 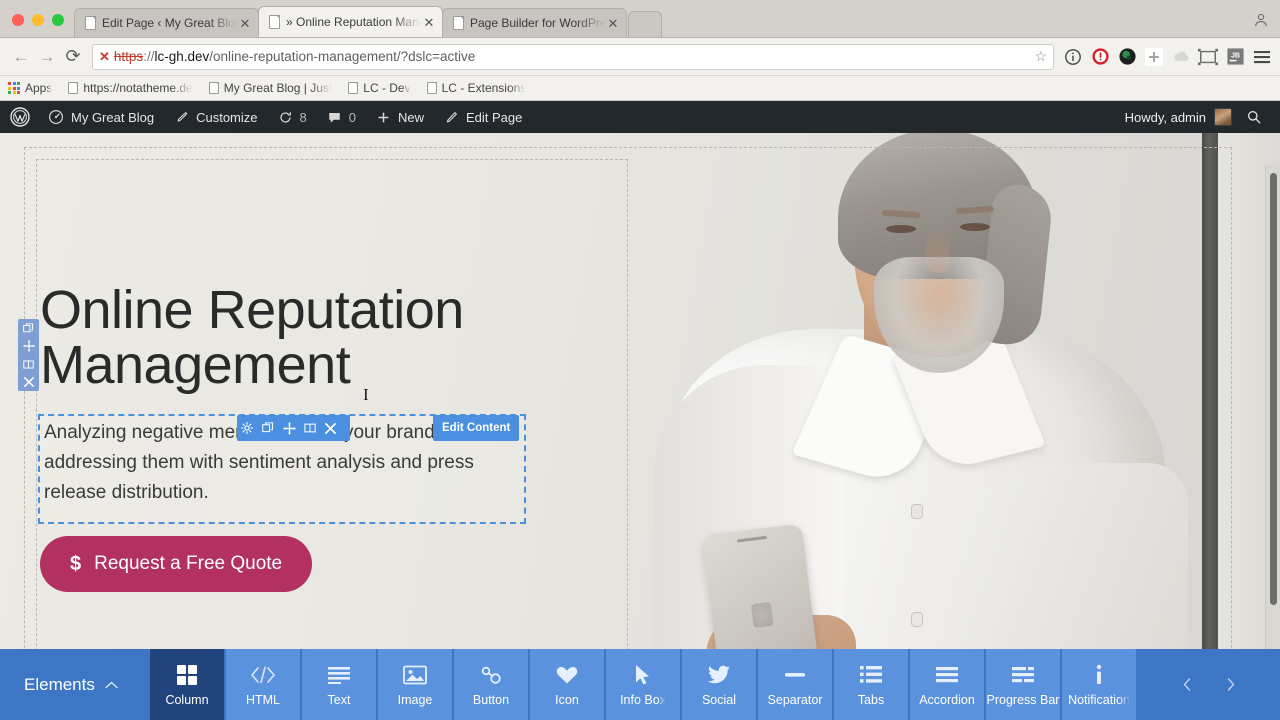 What do you see at coordinates (1187, 684) in the screenshot?
I see `chevron-left-icon` at bounding box center [1187, 684].